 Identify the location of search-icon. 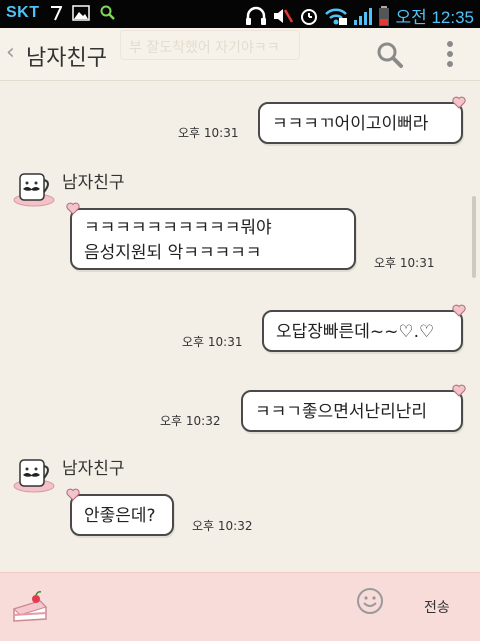
(390, 55).